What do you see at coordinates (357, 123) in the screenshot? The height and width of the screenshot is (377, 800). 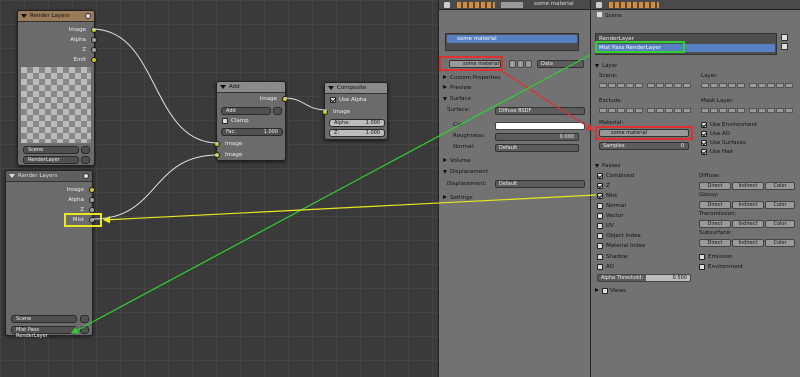 I see `alpha-field: Alpha: 1.000` at bounding box center [357, 123].